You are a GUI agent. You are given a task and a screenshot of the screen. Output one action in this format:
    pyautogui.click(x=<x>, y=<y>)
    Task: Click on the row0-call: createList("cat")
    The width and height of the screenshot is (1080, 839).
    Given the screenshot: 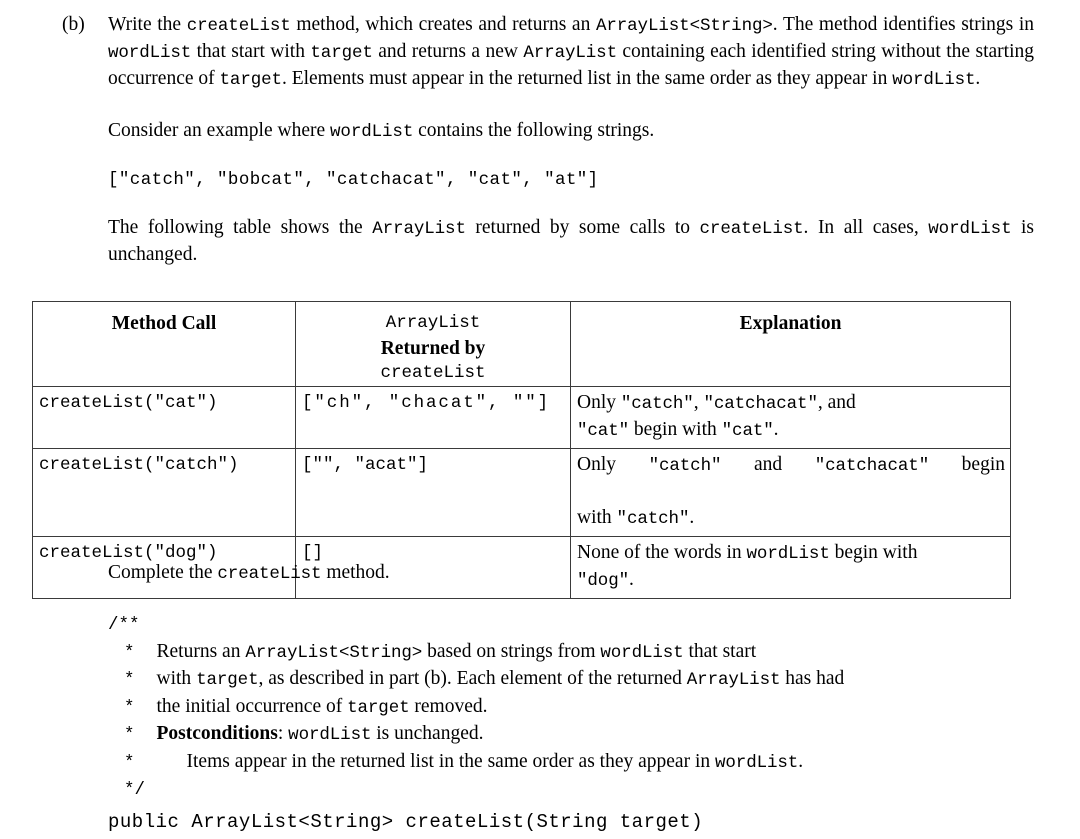 What is the action you would take?
    pyautogui.click(x=128, y=403)
    